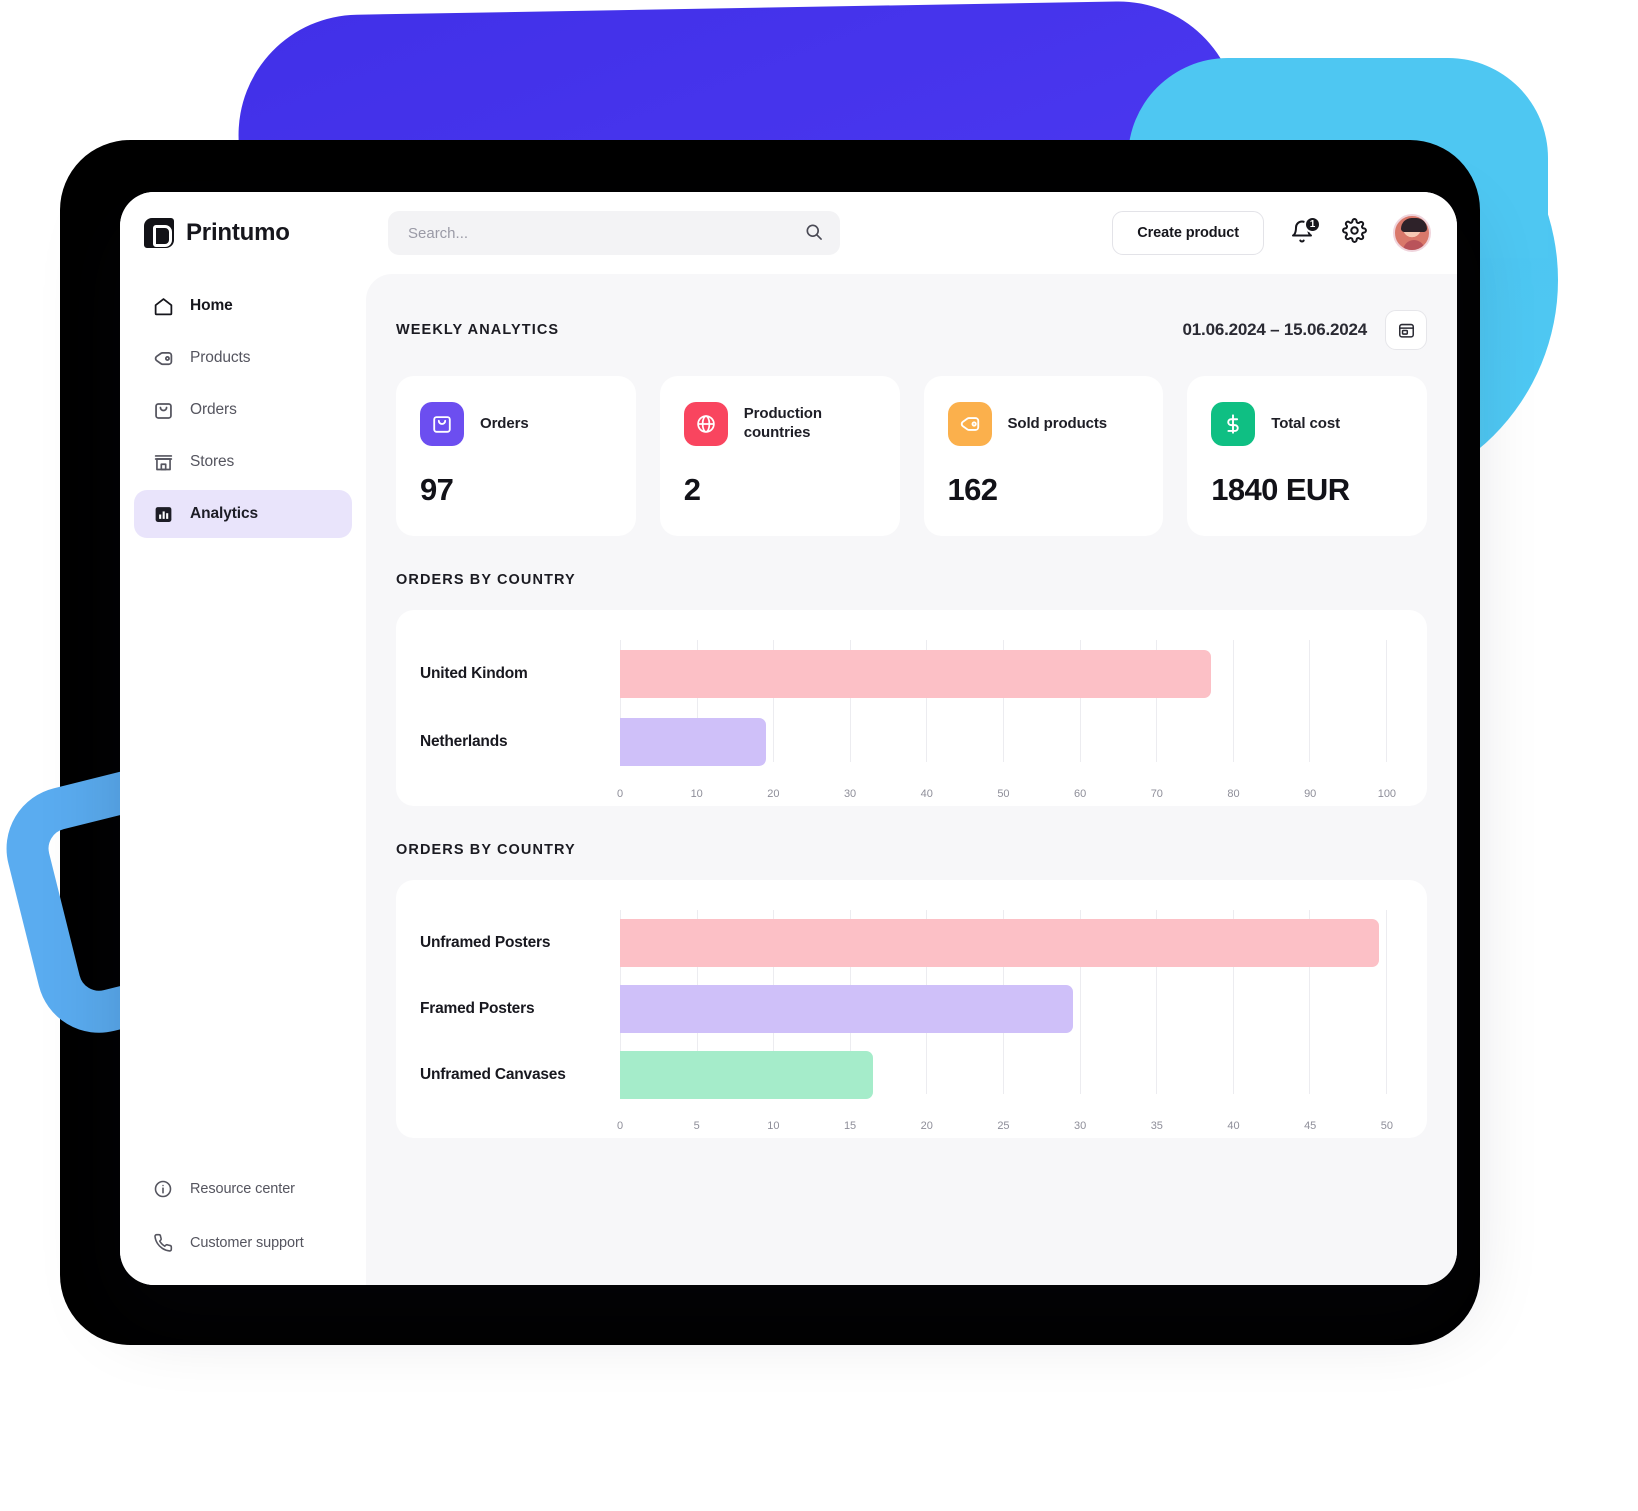  I want to click on brand-name: Printumo, so click(238, 232).